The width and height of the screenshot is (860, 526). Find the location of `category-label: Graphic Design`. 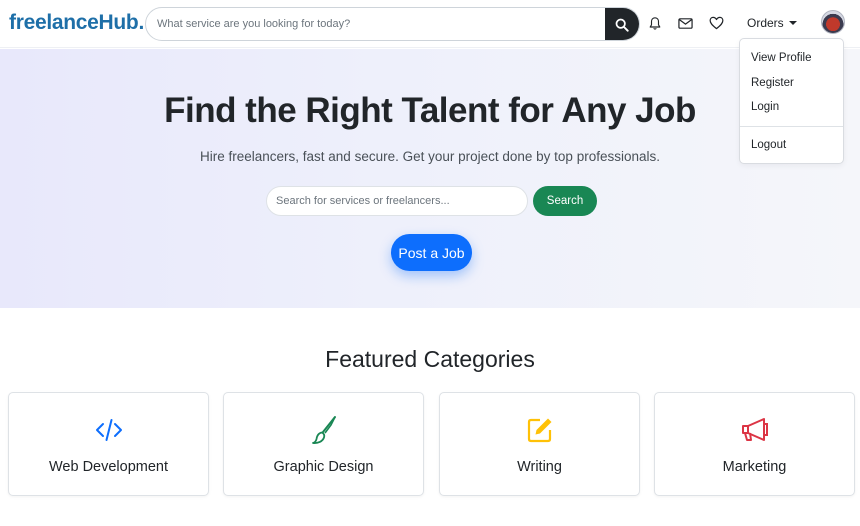

category-label: Graphic Design is located at coordinates (323, 467).